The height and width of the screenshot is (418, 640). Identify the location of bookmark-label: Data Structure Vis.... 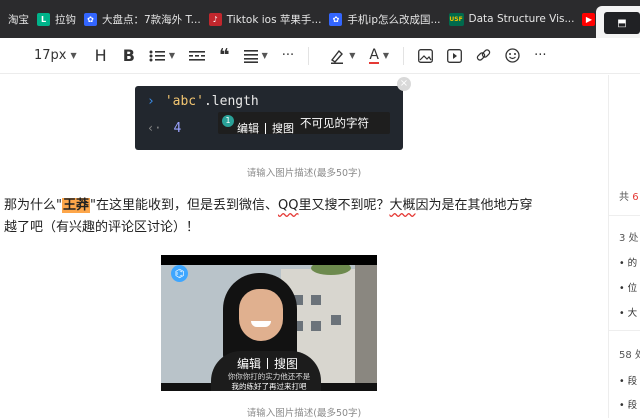
(521, 19).